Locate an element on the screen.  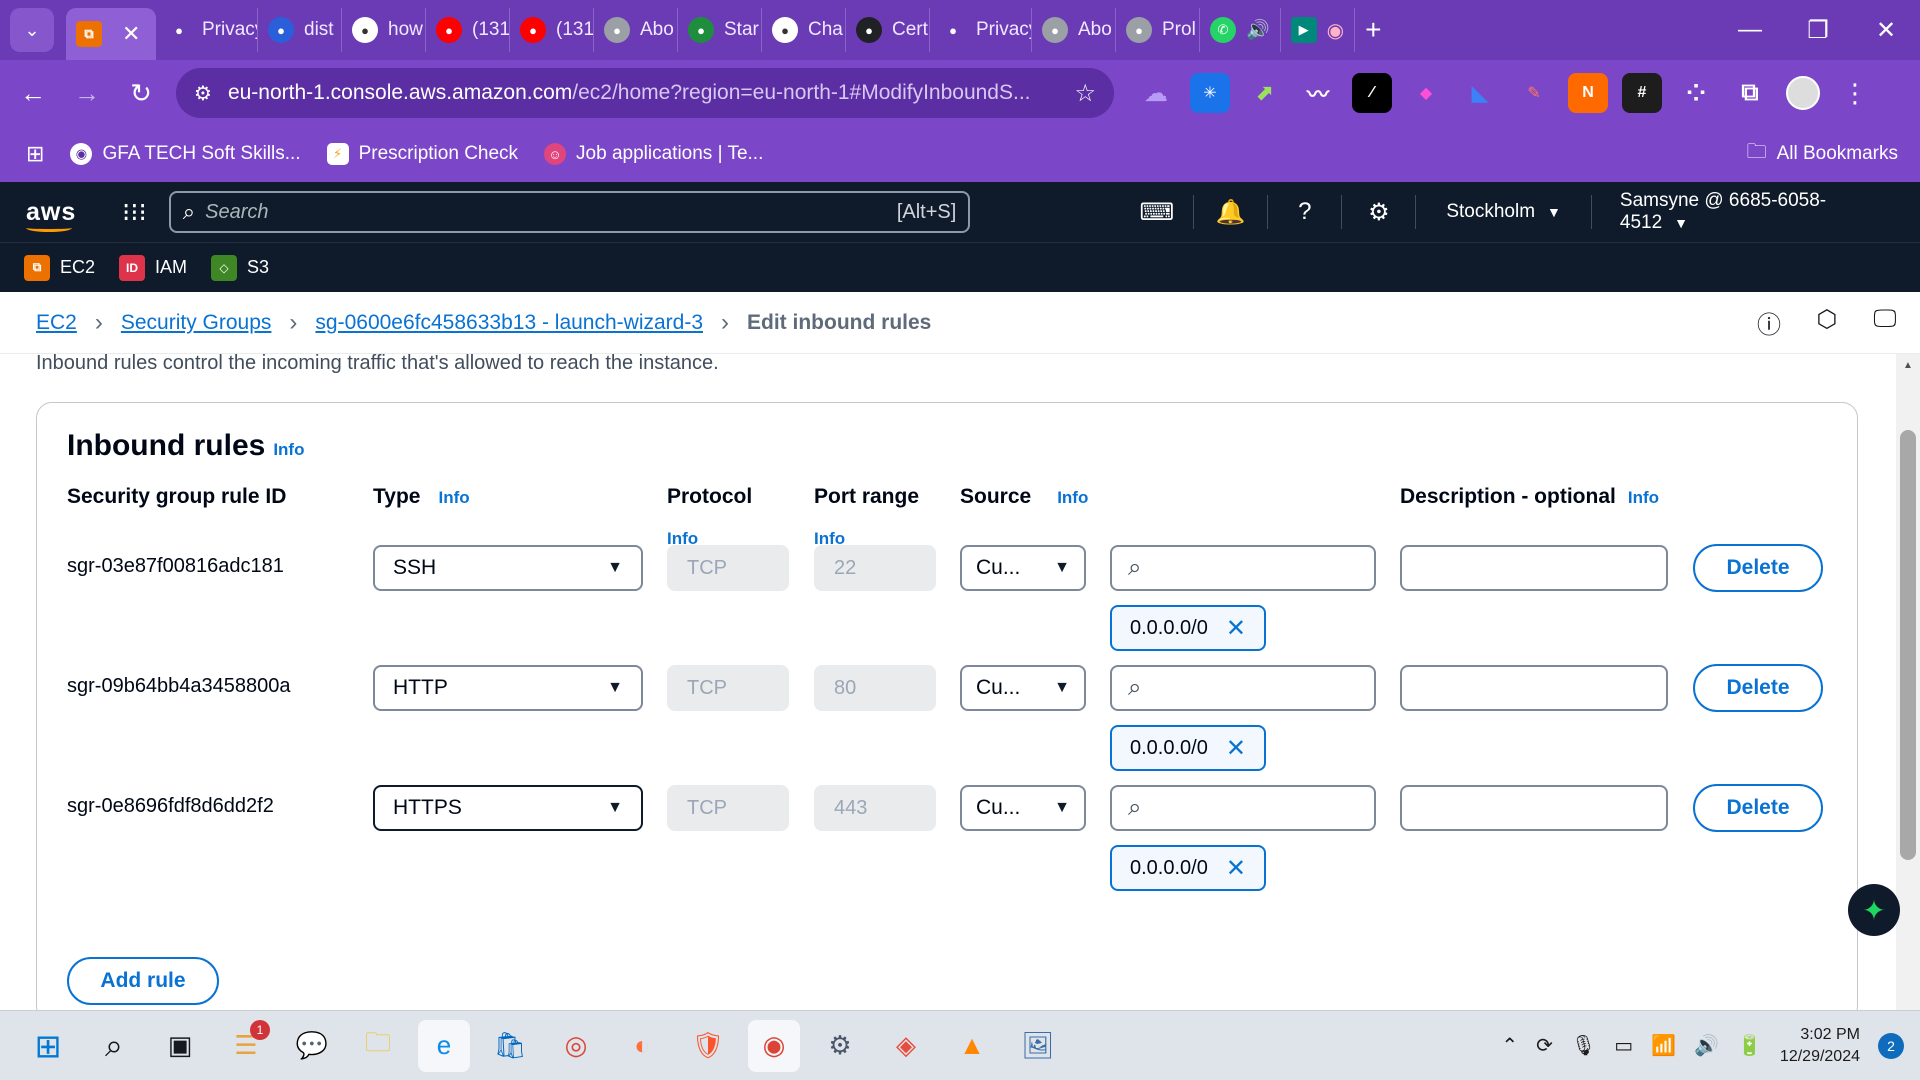
tab-active-aws: ⧉ ✕ is located at coordinates (111, 34).